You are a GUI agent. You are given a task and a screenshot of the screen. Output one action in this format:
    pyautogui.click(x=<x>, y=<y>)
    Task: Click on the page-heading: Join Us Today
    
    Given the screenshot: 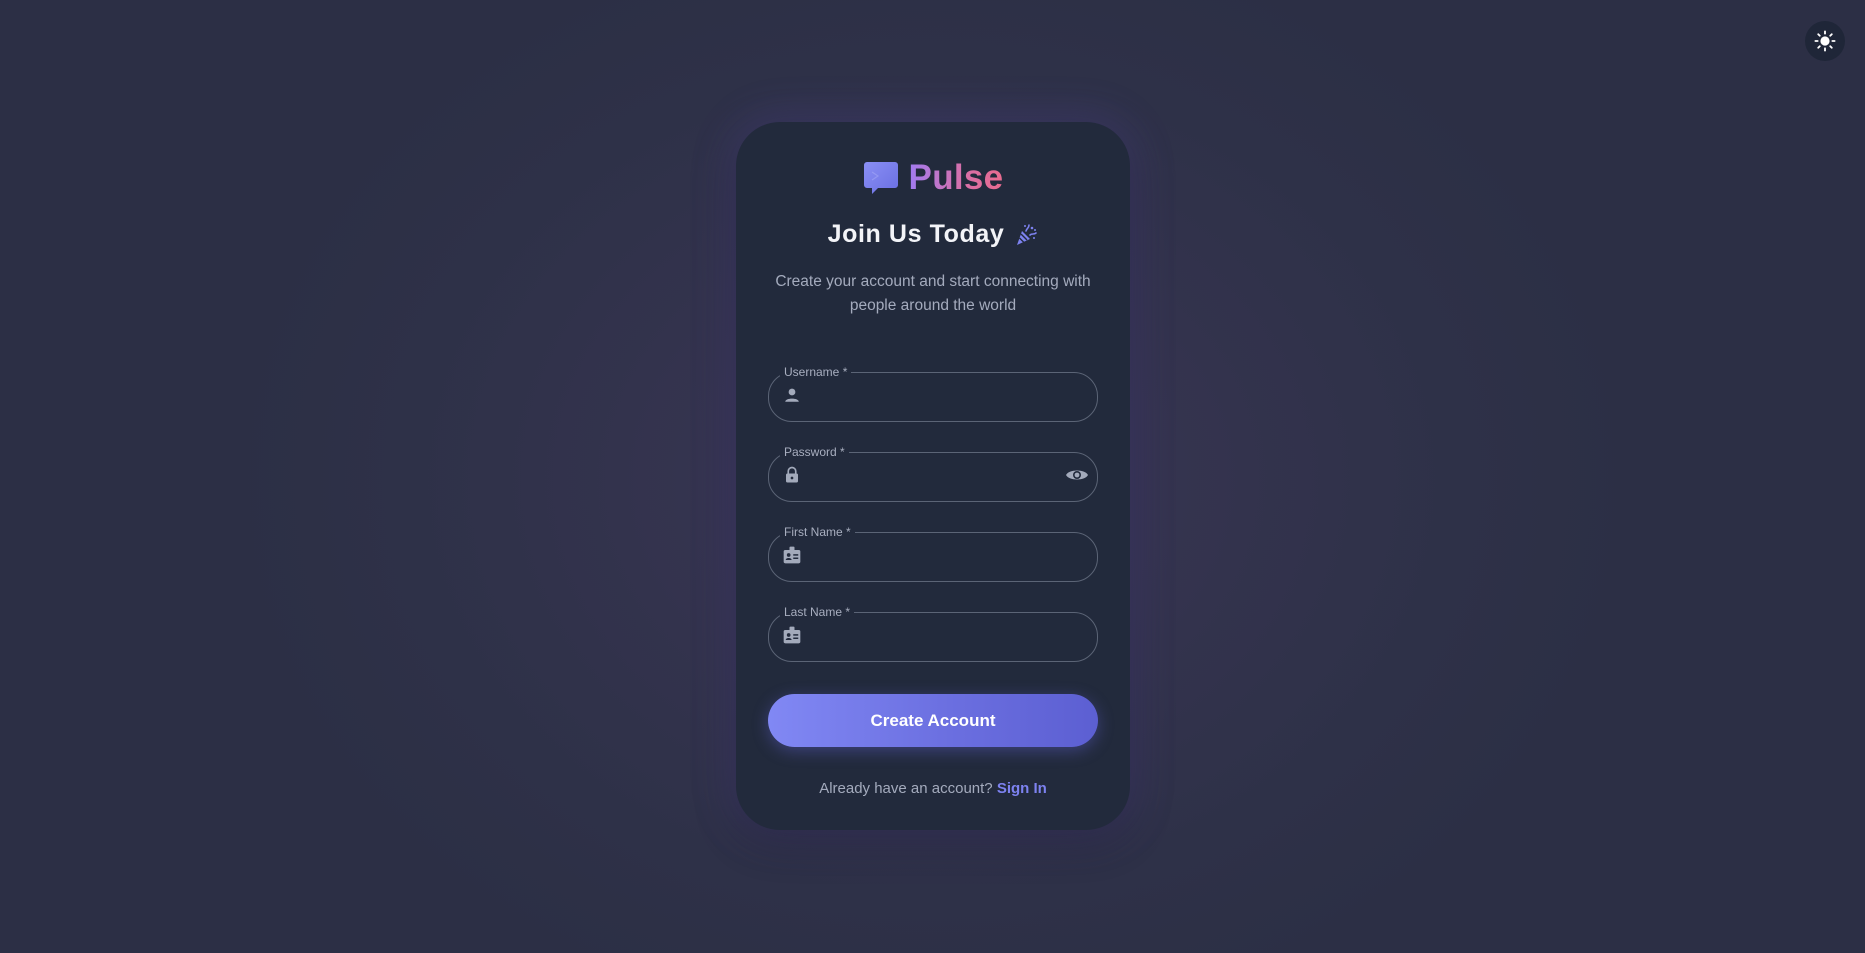 What is the action you would take?
    pyautogui.click(x=933, y=234)
    